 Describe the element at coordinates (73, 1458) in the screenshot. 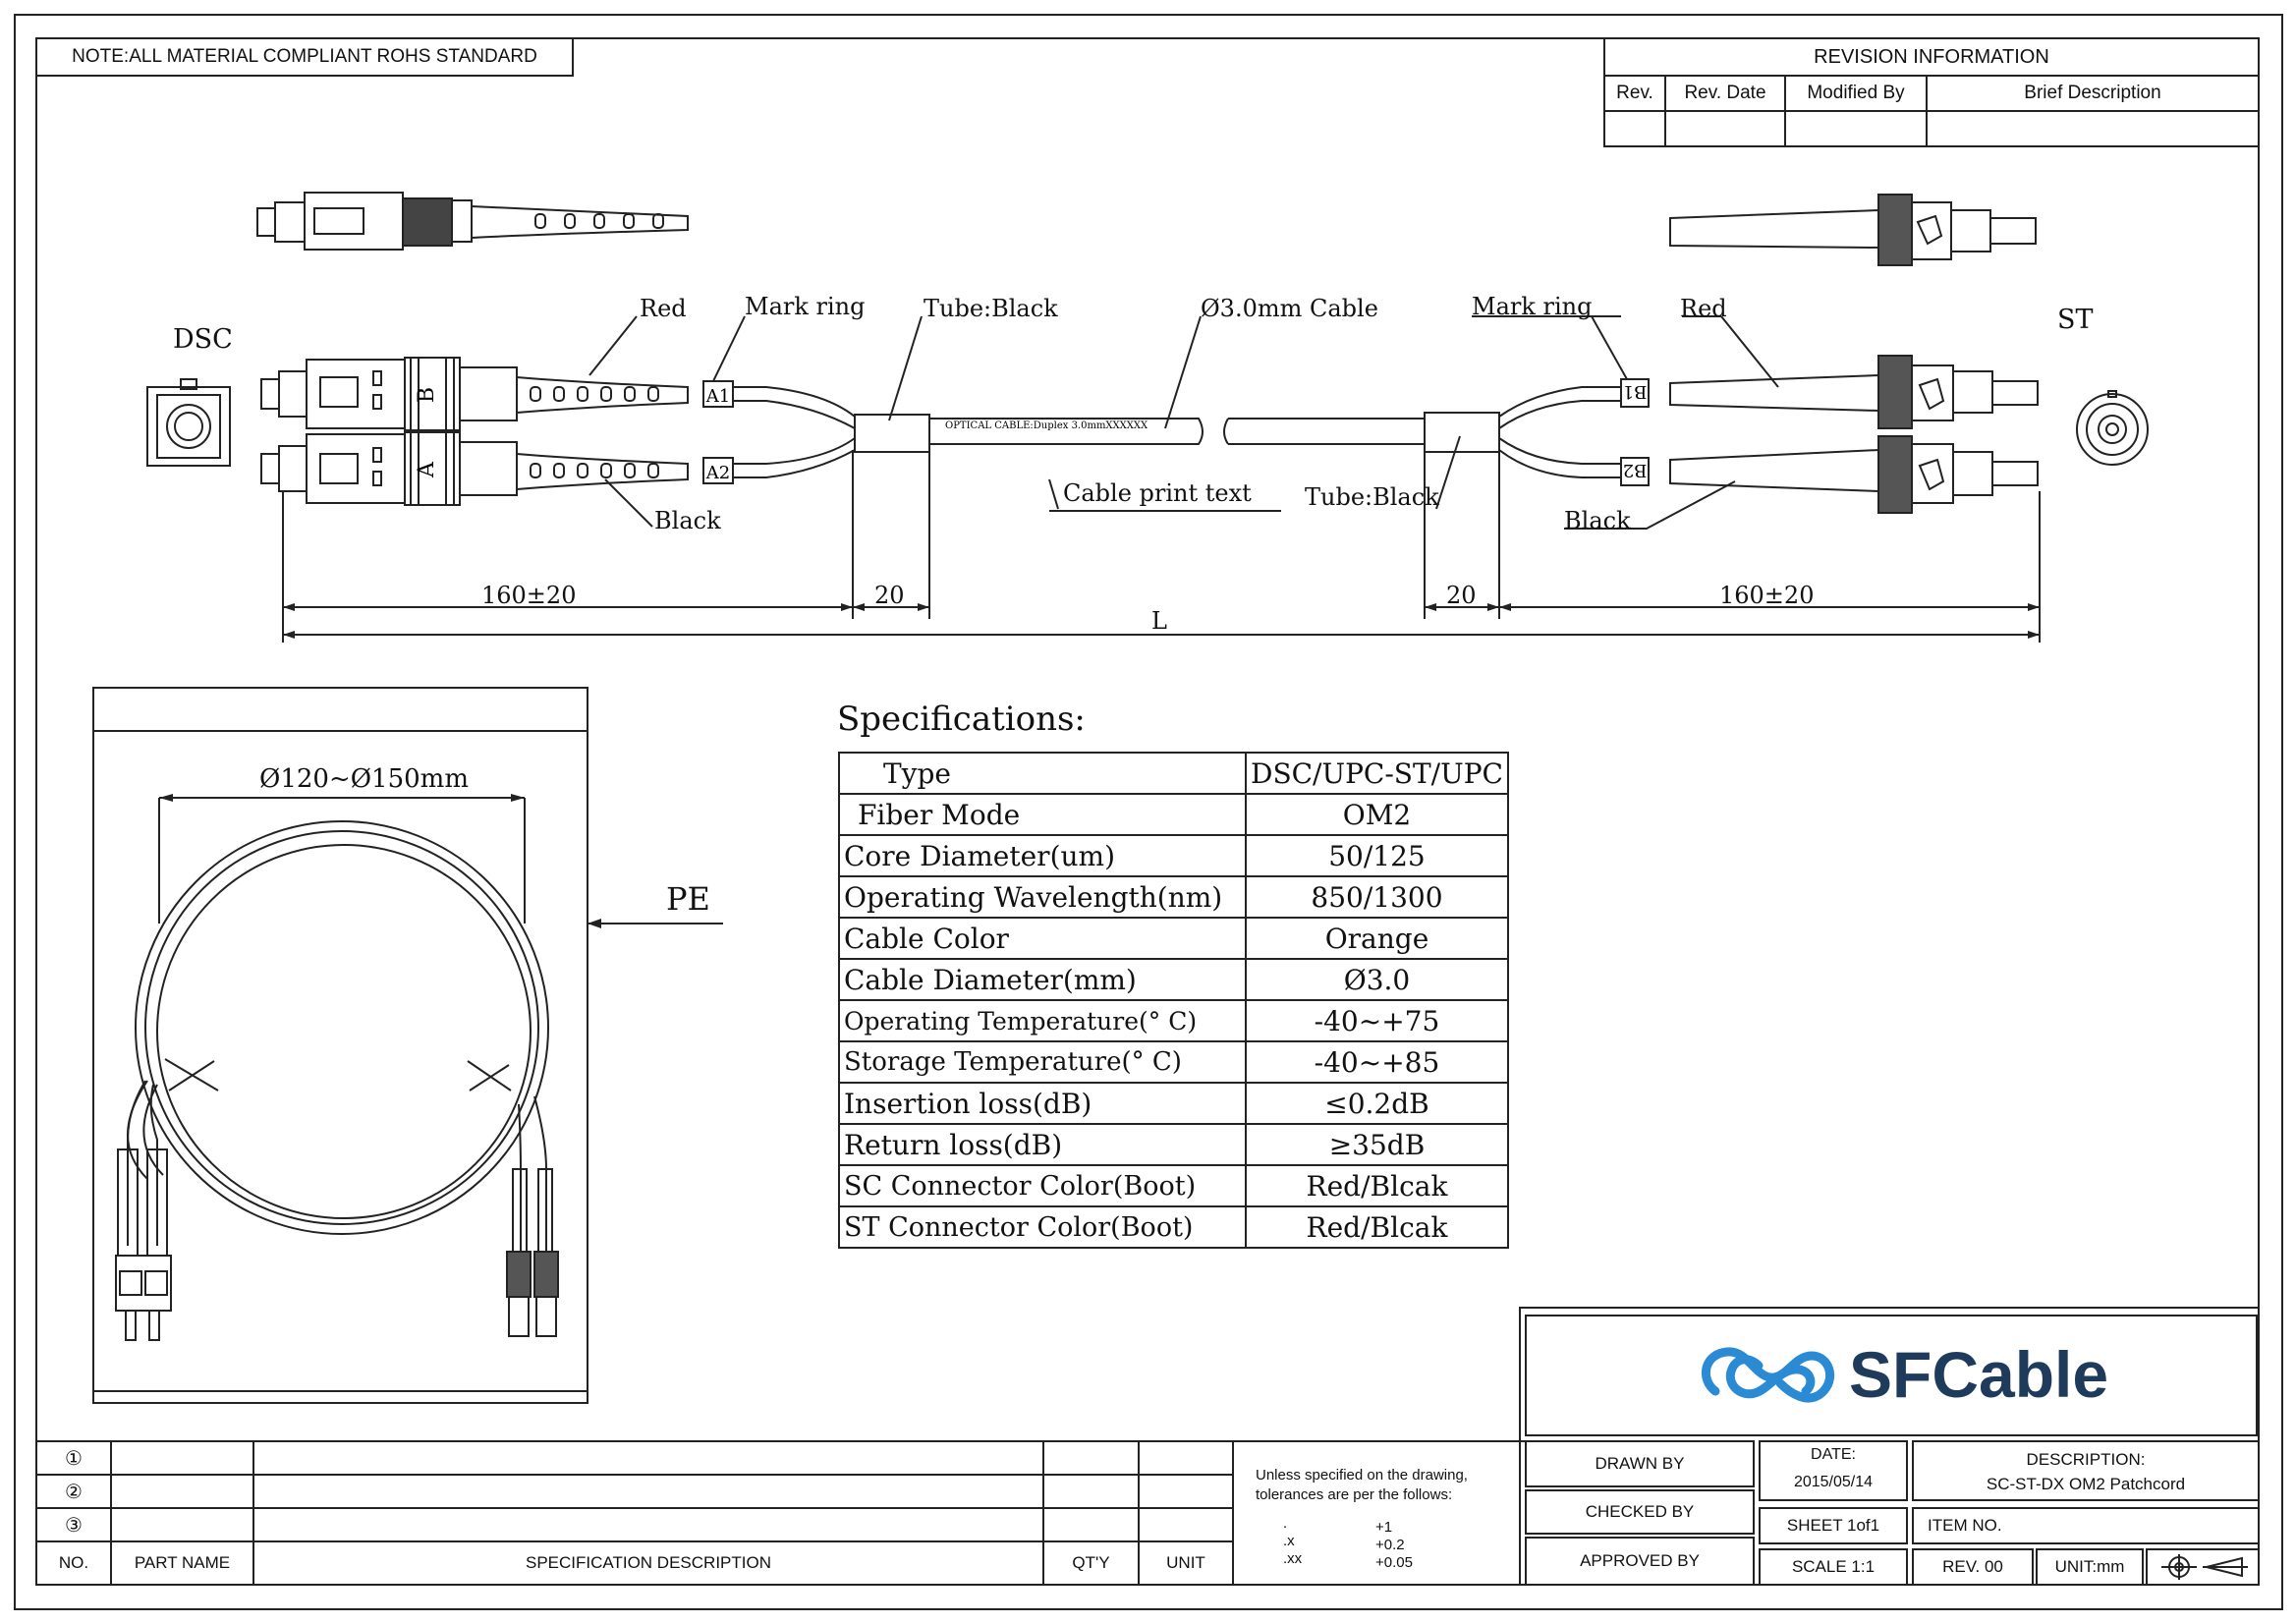

I see `parts-row-no: ①` at that location.